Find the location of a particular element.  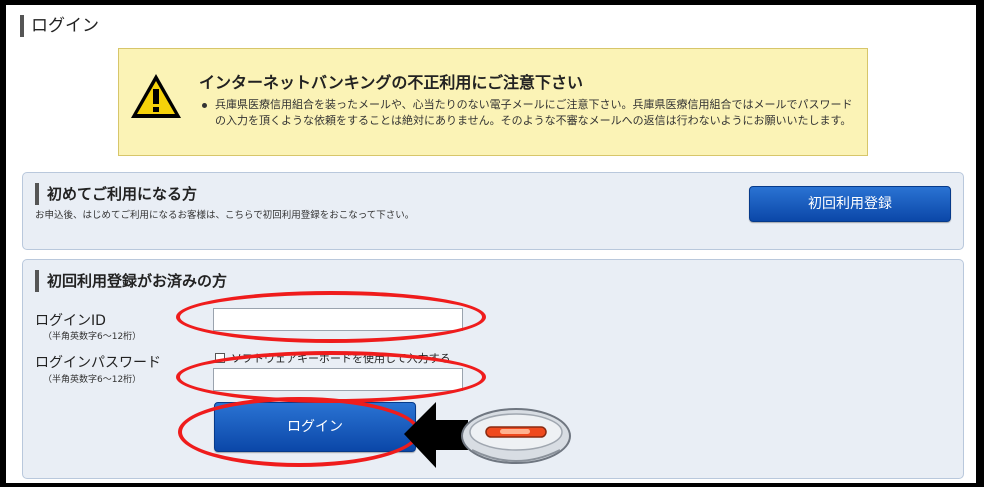

login-button: ログイン is located at coordinates (315, 427).